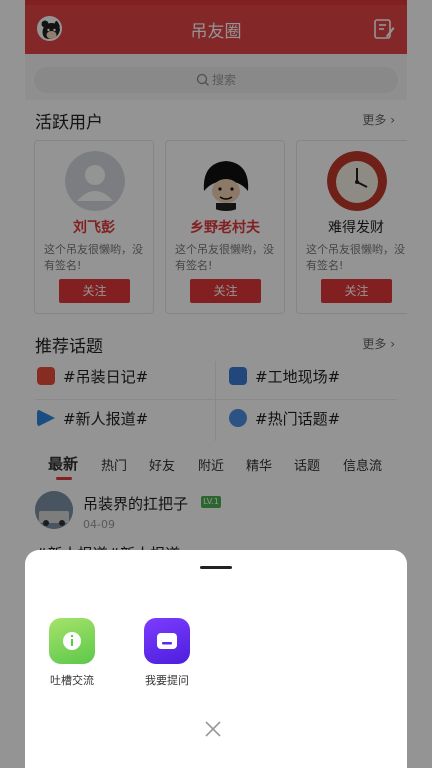  I want to click on chat-action-label: 吐槽交流, so click(72, 680).